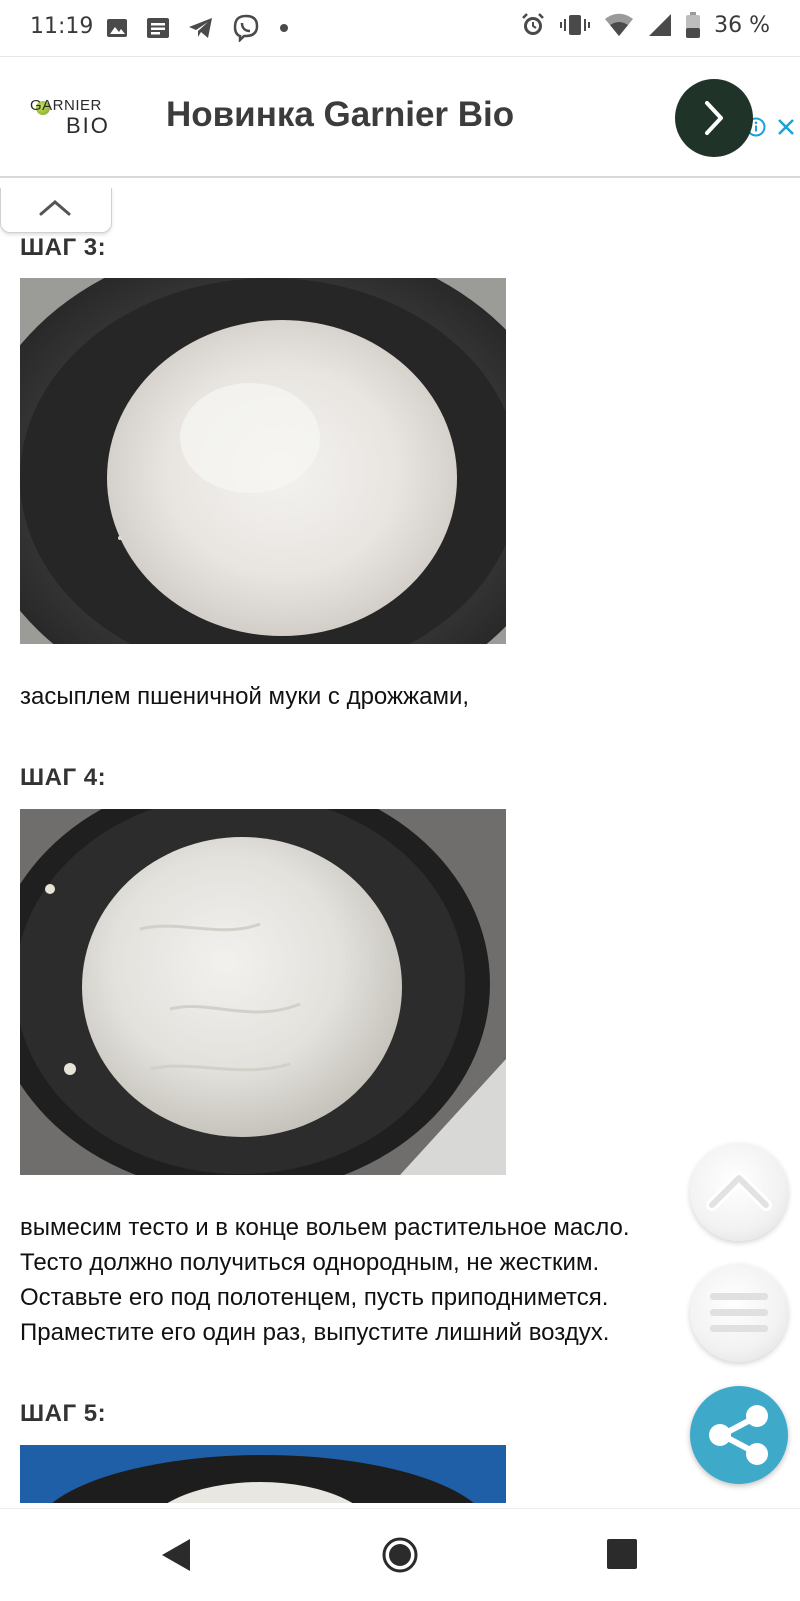  I want to click on recents-icon, so click(622, 1554).